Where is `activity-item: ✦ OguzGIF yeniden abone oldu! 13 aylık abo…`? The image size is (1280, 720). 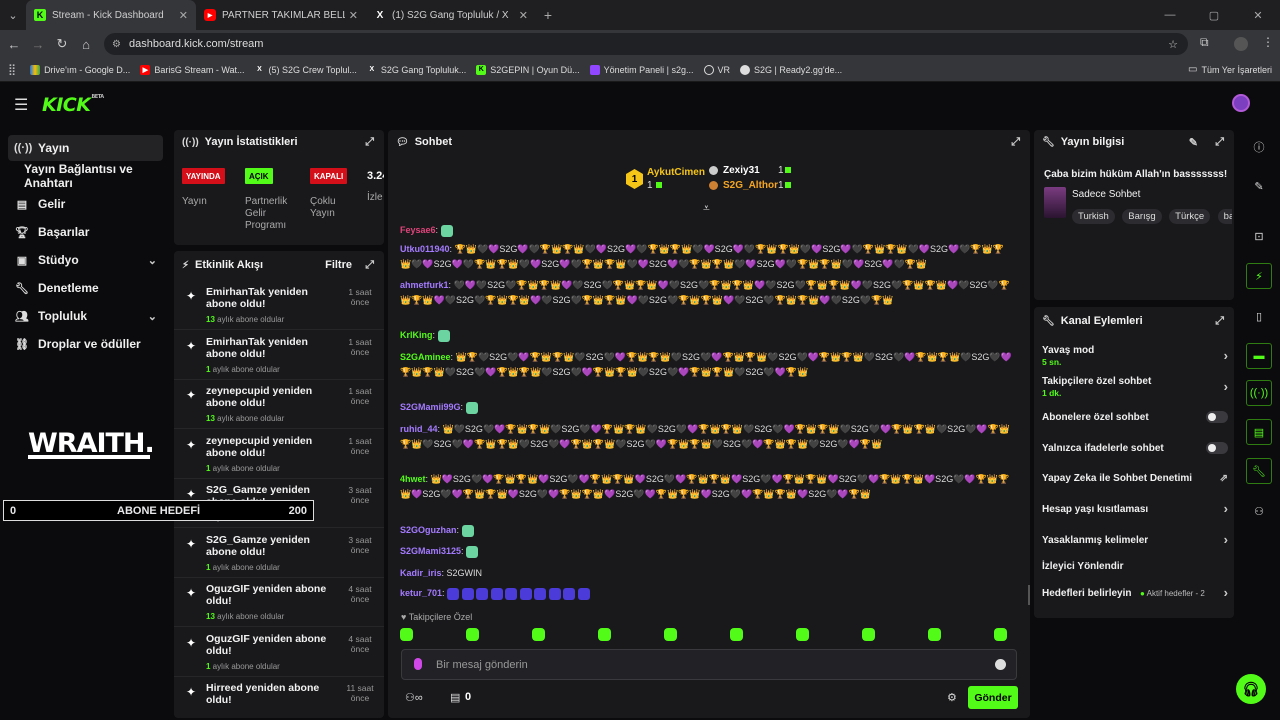
activity-item: ✦ OguzGIF yeniden abone oldu! 13 aylık abo… is located at coordinates (279, 602).